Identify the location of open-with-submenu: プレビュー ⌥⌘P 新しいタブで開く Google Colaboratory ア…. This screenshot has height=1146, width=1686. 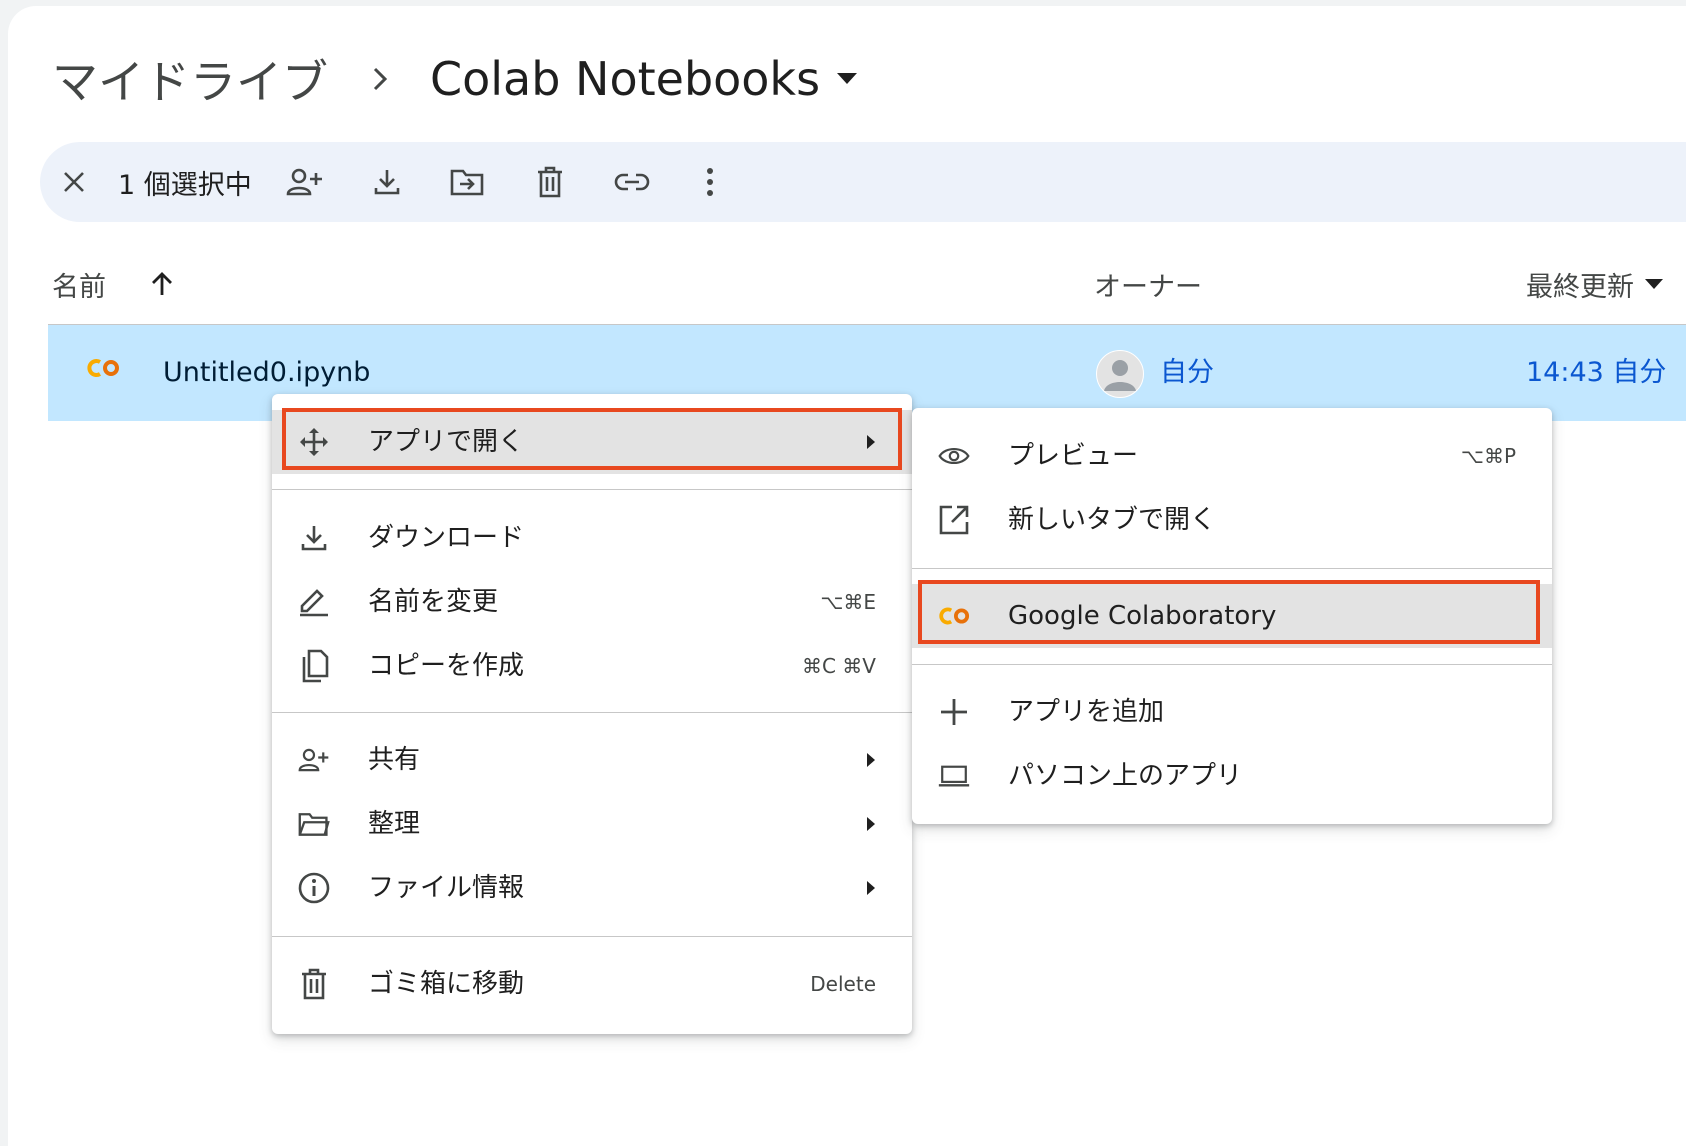
(1232, 616).